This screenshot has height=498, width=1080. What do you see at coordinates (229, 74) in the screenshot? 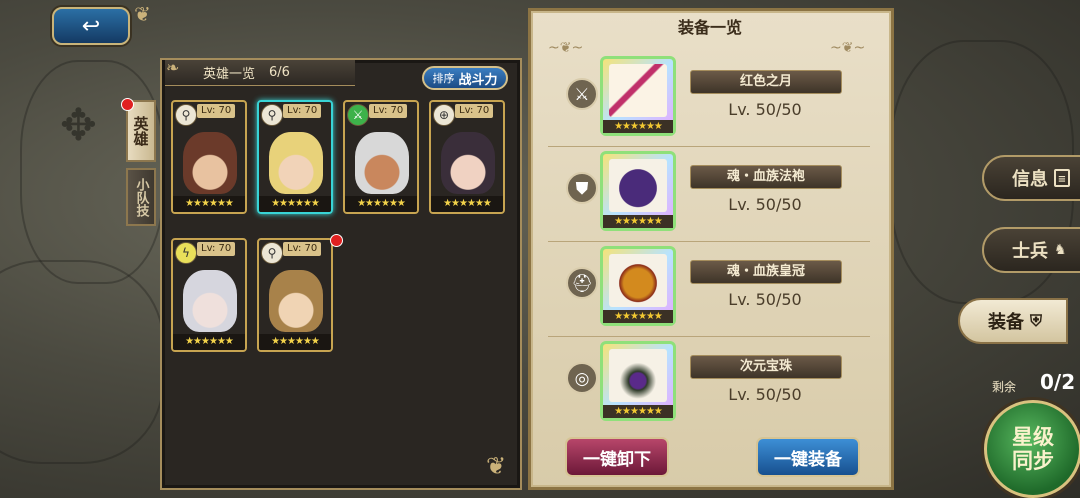
I see `hero-list-title: 英雄一览` at bounding box center [229, 74].